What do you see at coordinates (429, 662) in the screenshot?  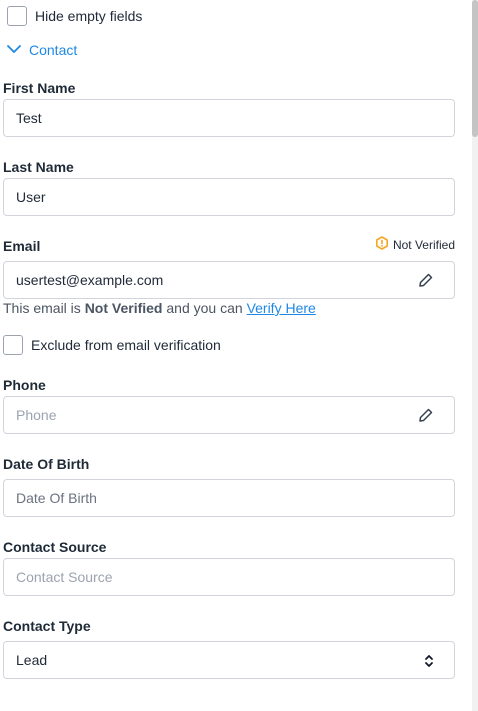 I see `select-arrows-icon` at bounding box center [429, 662].